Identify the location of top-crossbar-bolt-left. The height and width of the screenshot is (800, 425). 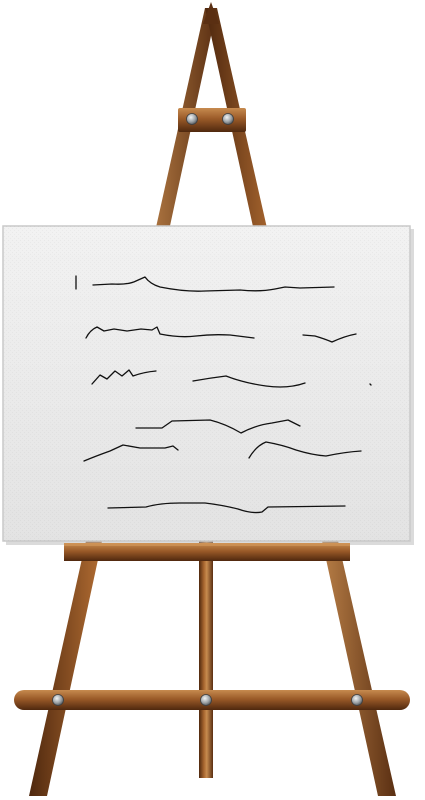
(192, 119).